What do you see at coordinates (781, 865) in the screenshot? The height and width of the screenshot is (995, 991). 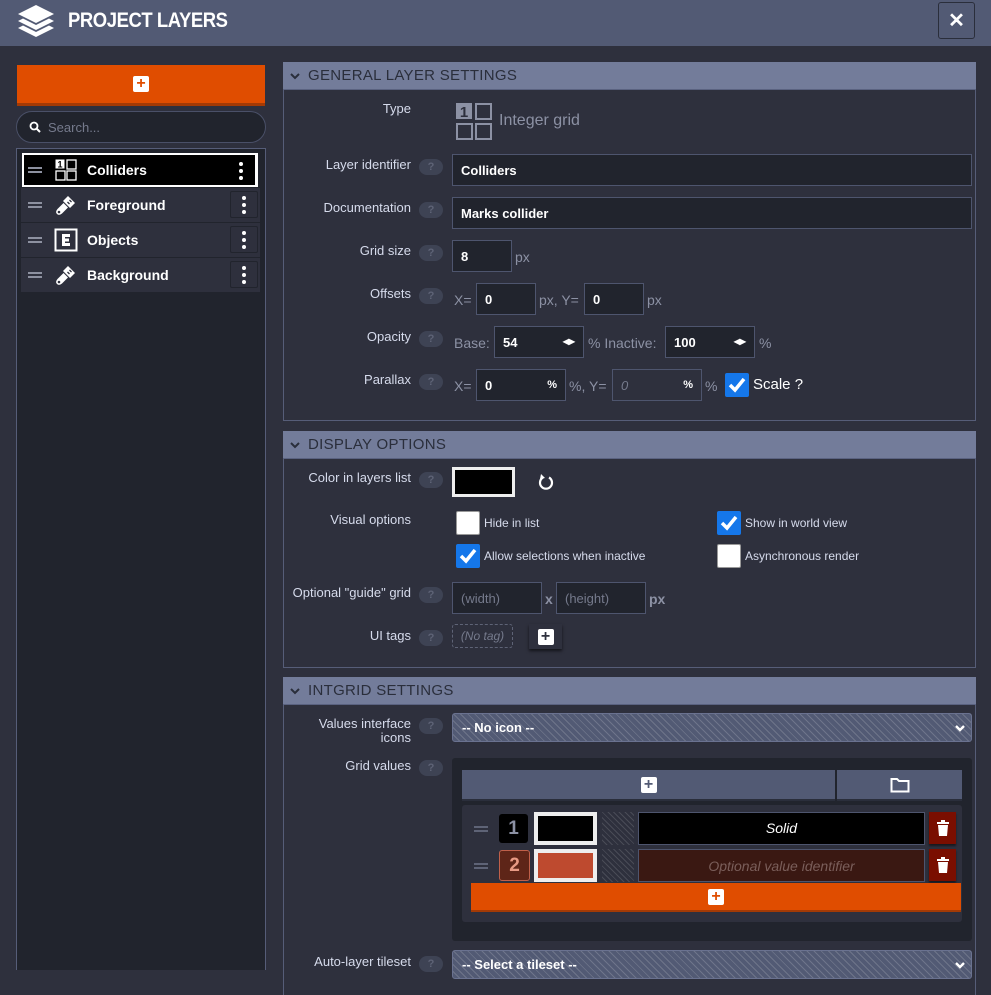 I see `value-identifier-input` at bounding box center [781, 865].